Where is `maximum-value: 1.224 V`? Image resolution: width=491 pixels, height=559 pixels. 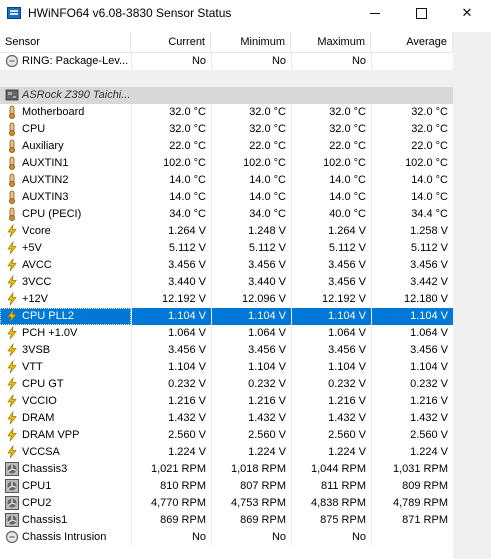
maximum-value: 1.224 V is located at coordinates (331, 452).